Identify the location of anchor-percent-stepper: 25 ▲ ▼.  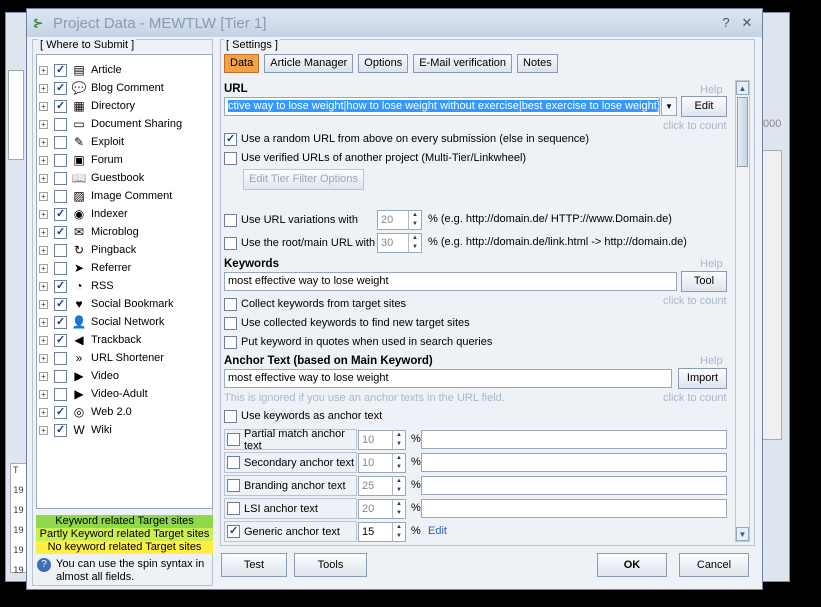
(382, 486).